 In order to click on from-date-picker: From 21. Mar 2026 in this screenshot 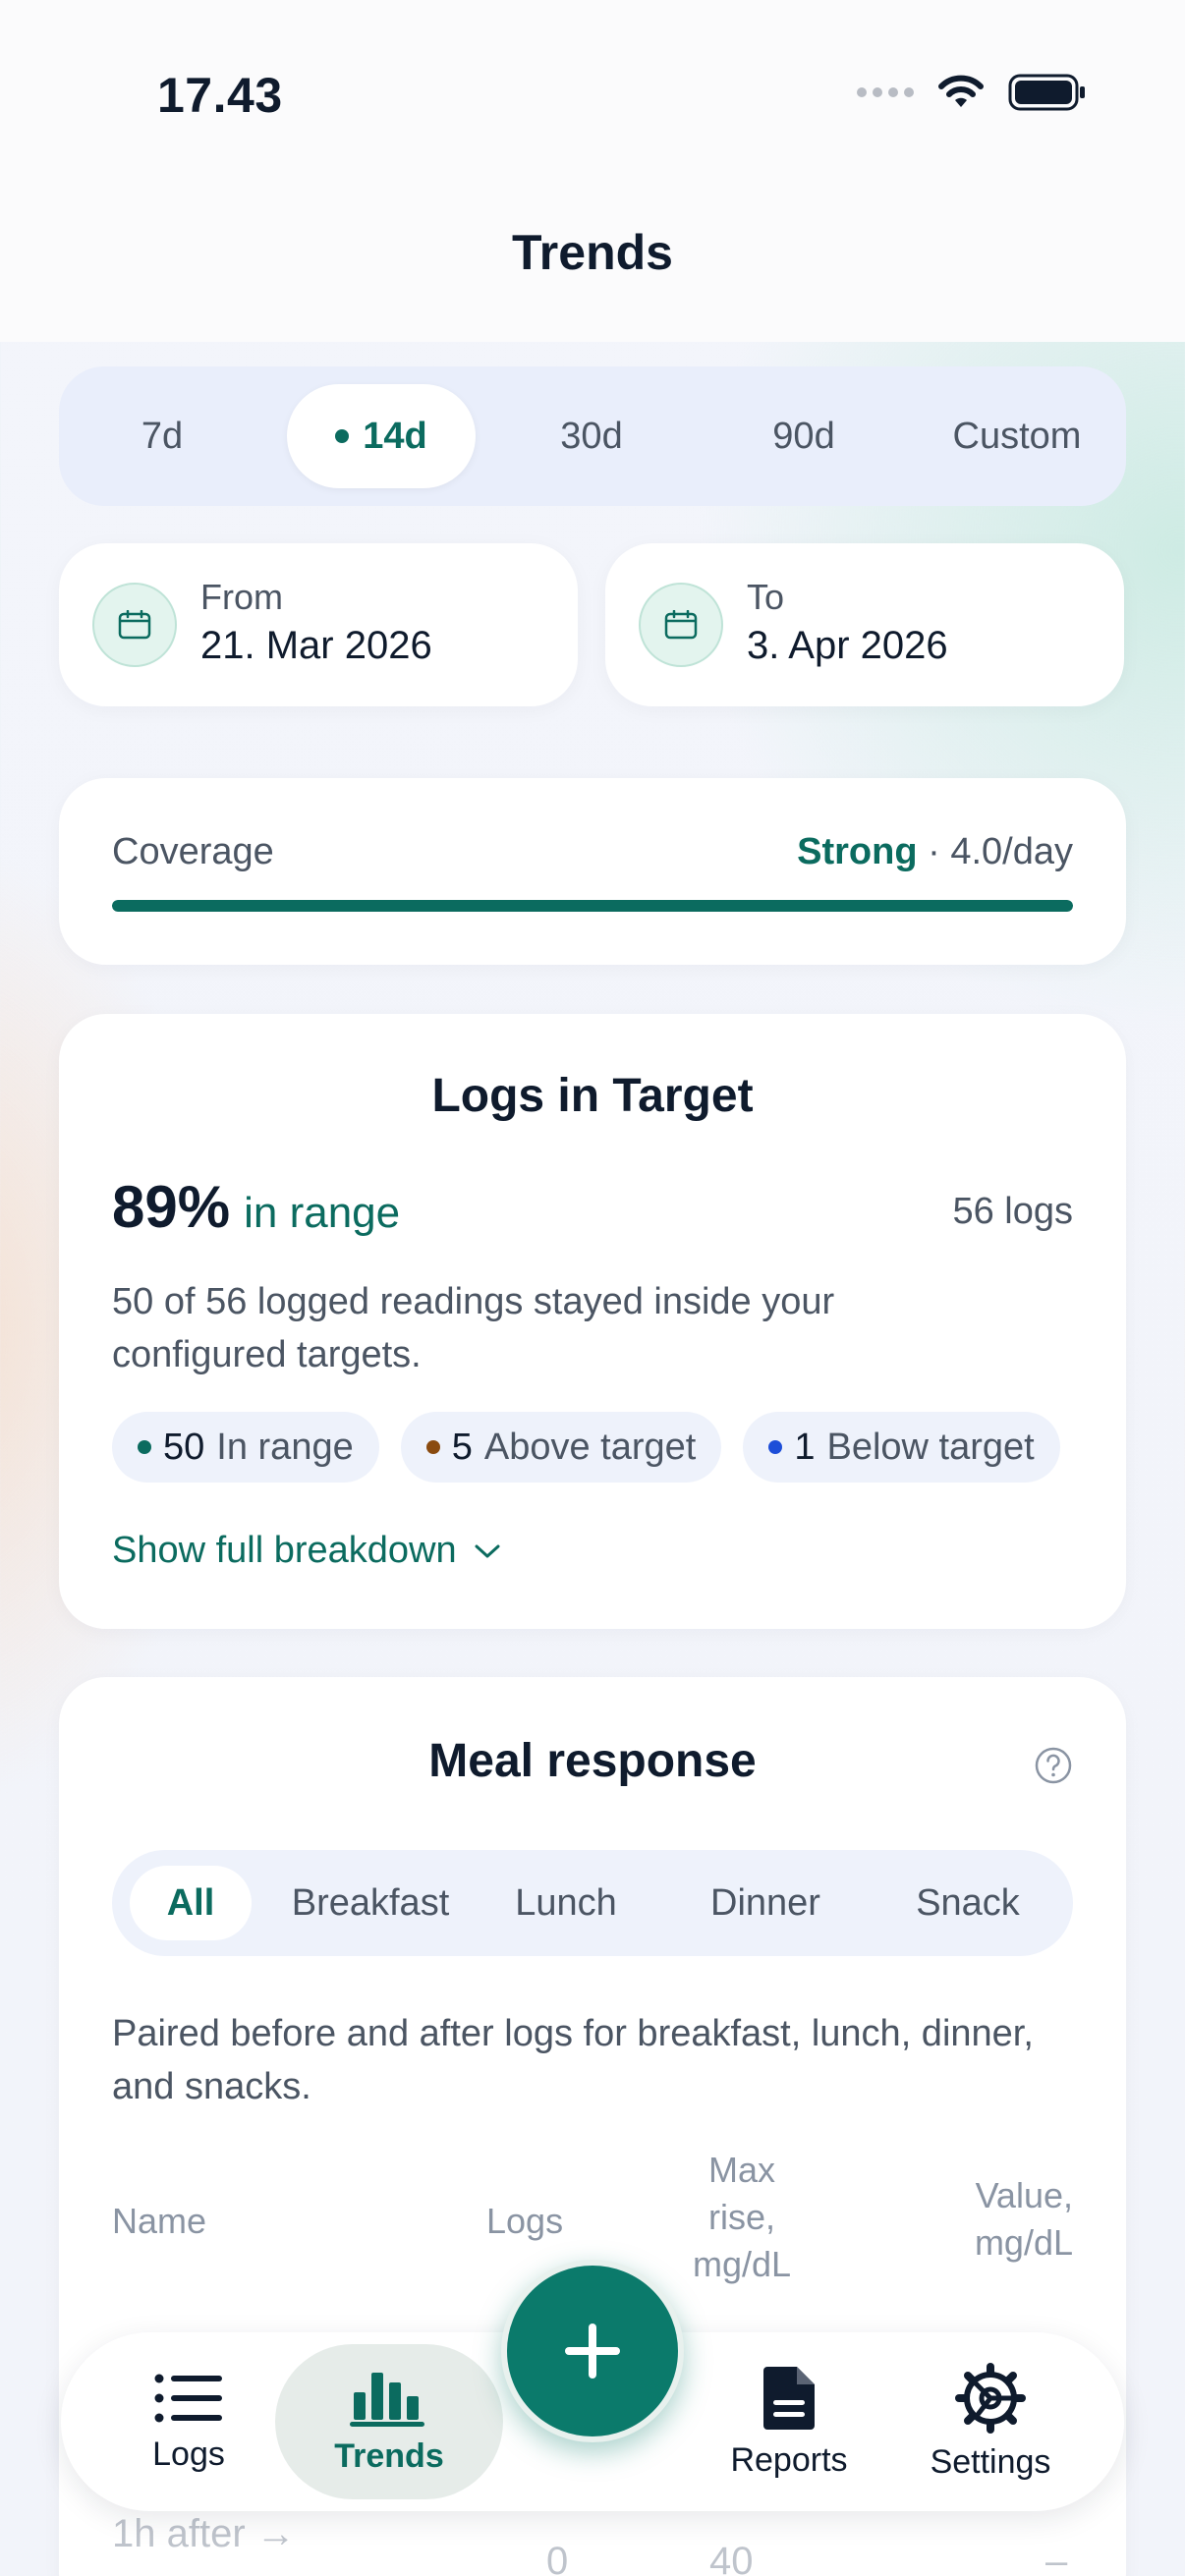, I will do `click(319, 624)`.